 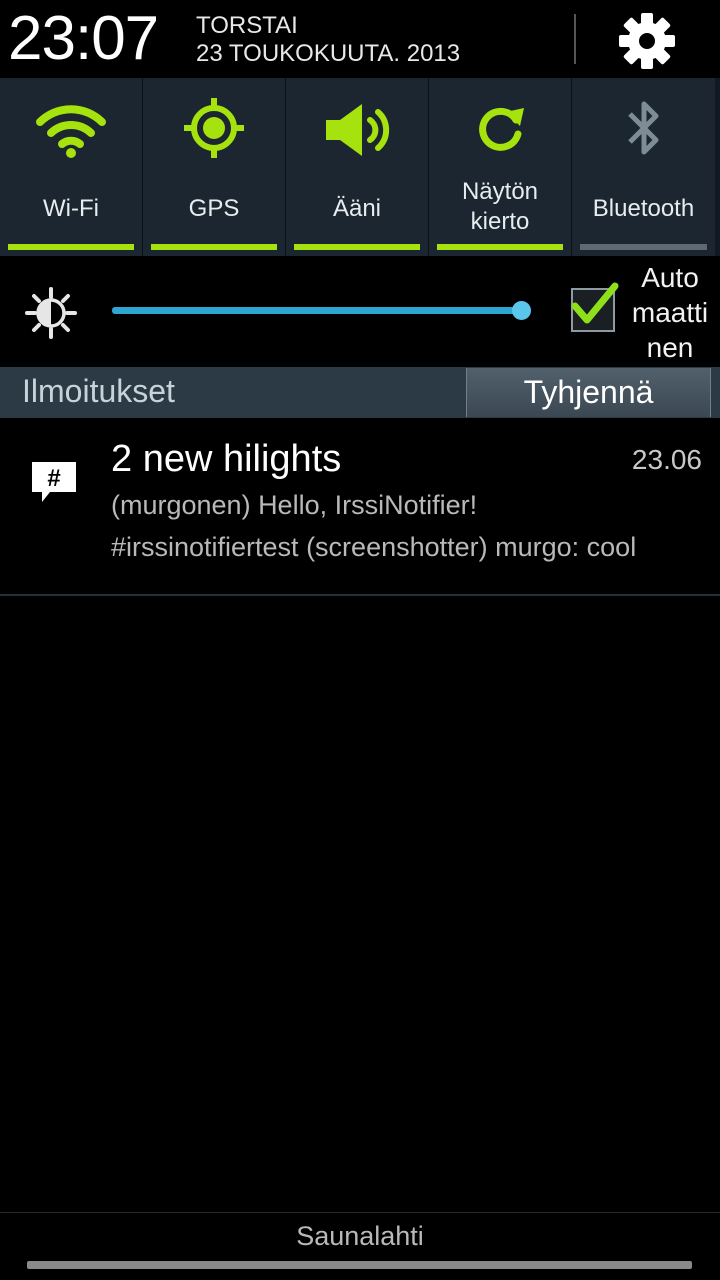 I want to click on clear-notifications-button: Tyhjennä, so click(x=588, y=392).